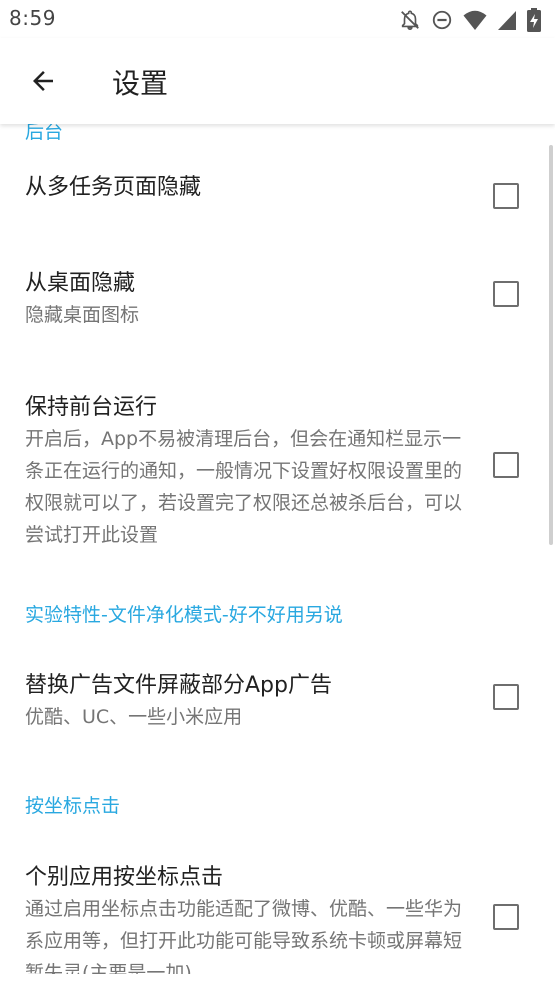 This screenshot has height=988, width=555. Describe the element at coordinates (506, 917) in the screenshot. I see `checkbox-coord-click` at that location.